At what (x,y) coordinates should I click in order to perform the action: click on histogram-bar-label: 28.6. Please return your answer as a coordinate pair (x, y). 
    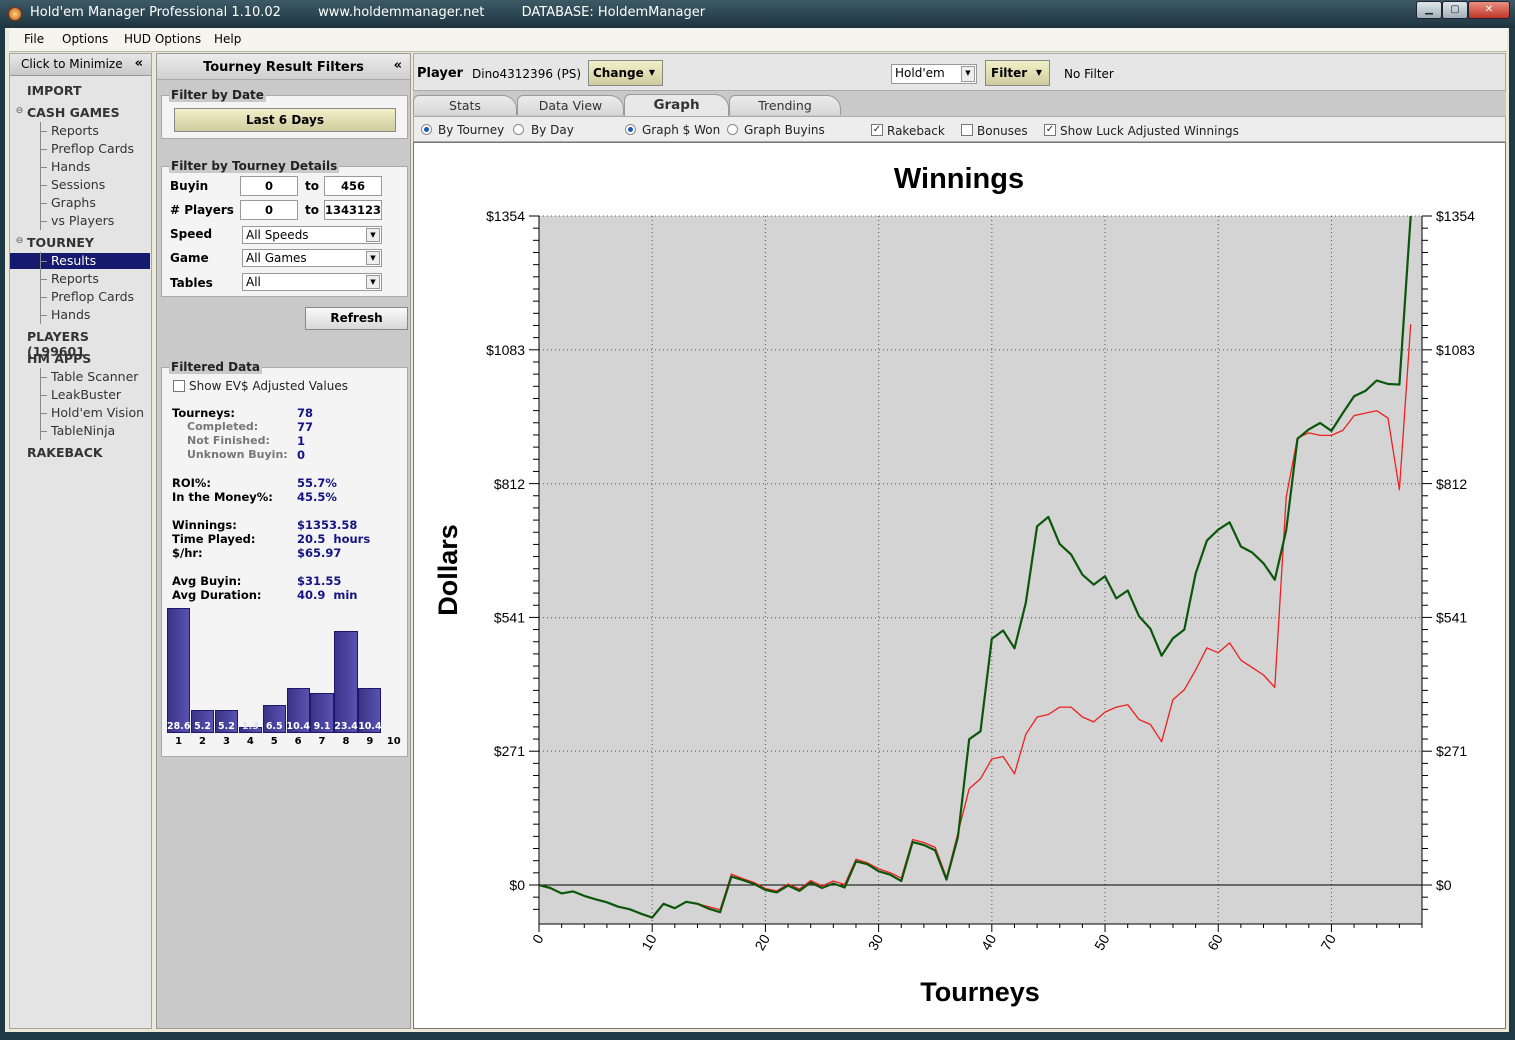
    Looking at the image, I should click on (179, 726).